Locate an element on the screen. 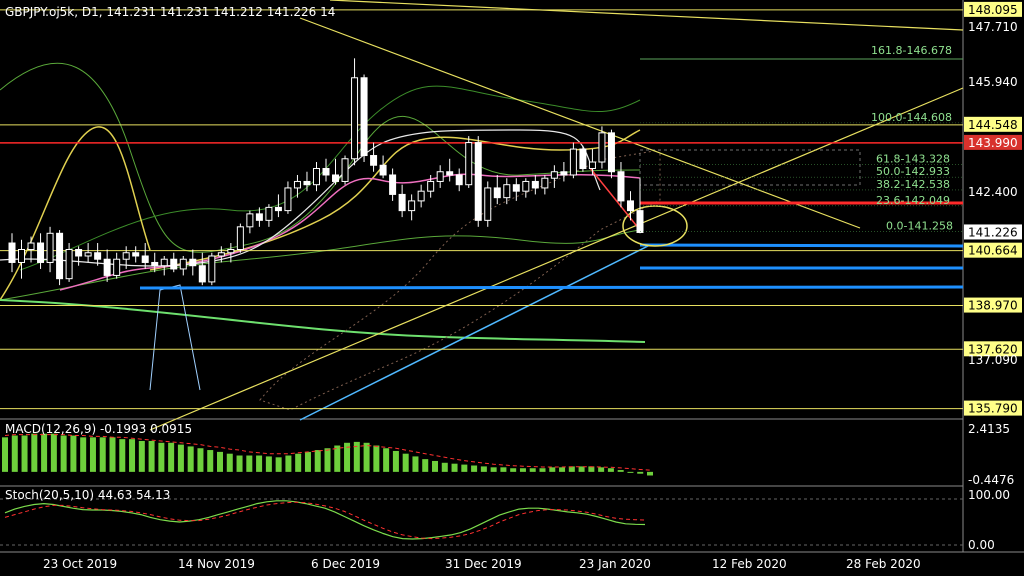 This screenshot has height=576, width=1024. projected-cloud is located at coordinates (750, 167).